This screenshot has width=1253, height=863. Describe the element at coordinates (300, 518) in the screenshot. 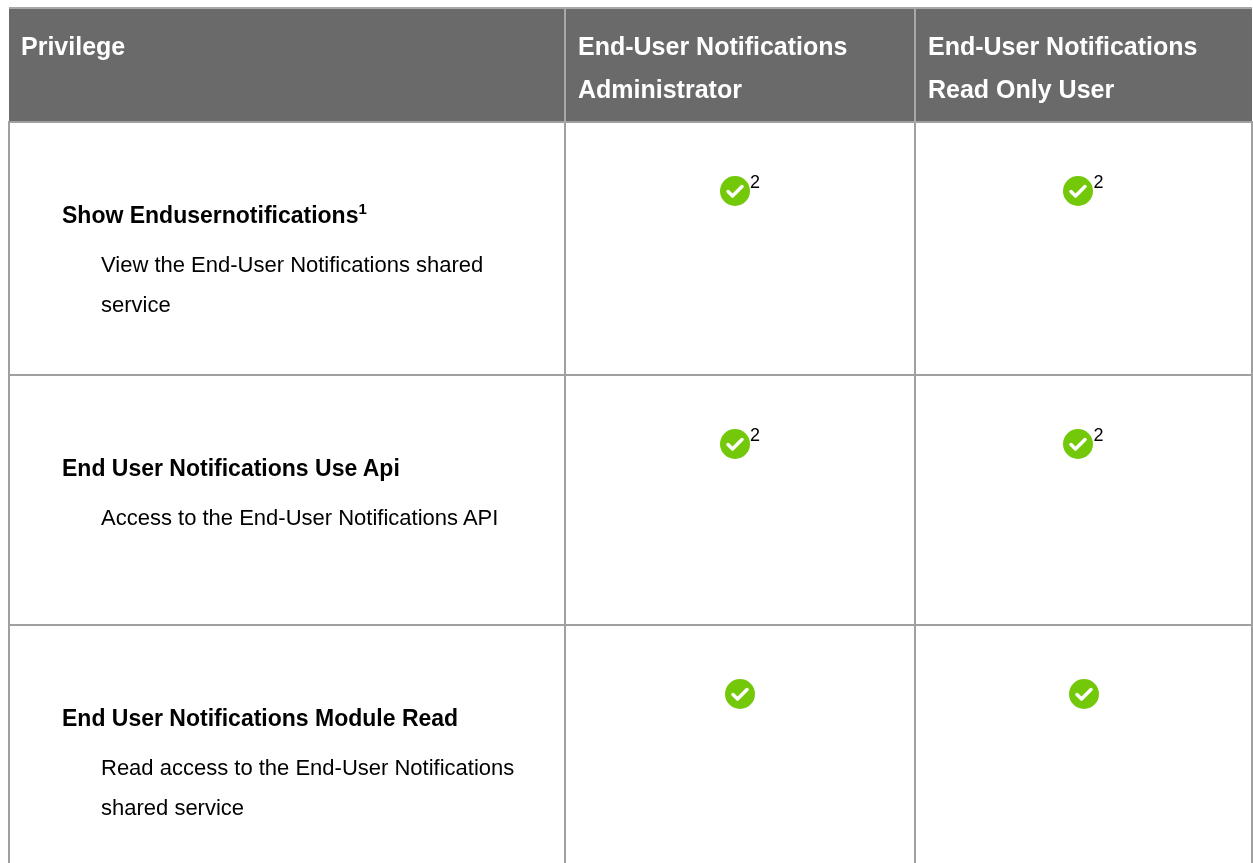

I see `privilege-description: Access to the End-User Notifications API` at that location.